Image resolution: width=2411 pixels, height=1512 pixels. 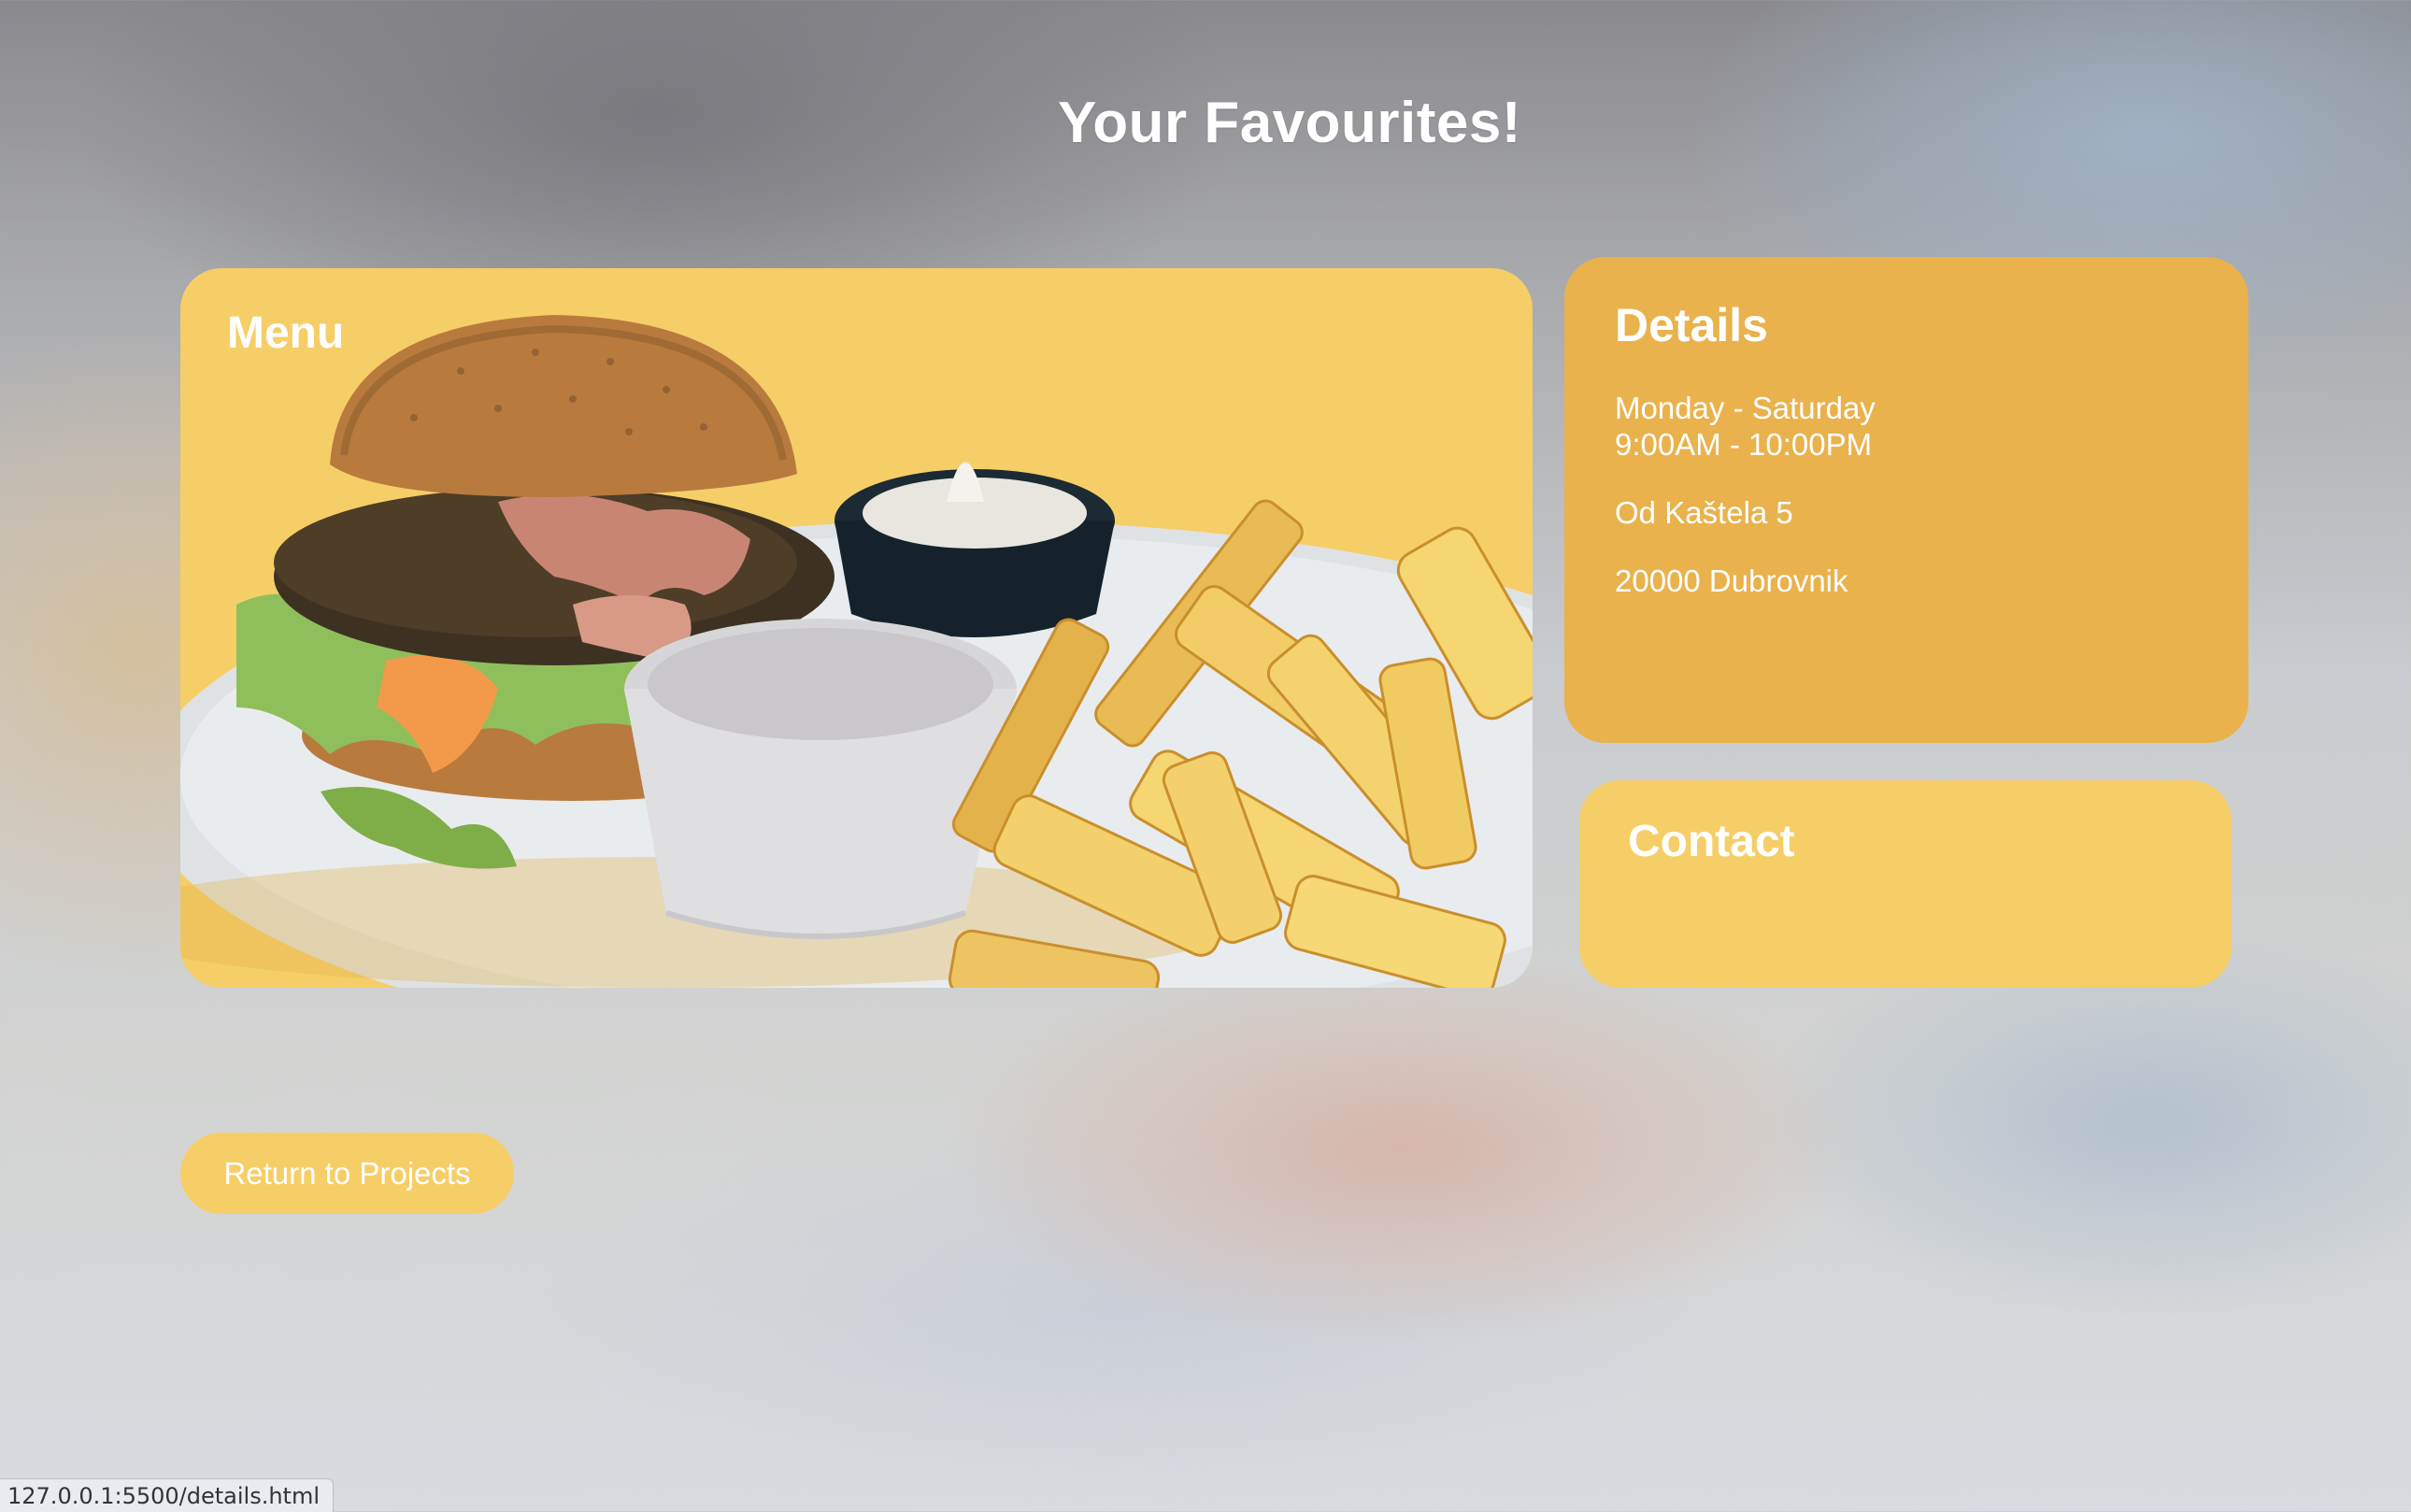 What do you see at coordinates (1905, 884) in the screenshot?
I see `contact-card: Contact` at bounding box center [1905, 884].